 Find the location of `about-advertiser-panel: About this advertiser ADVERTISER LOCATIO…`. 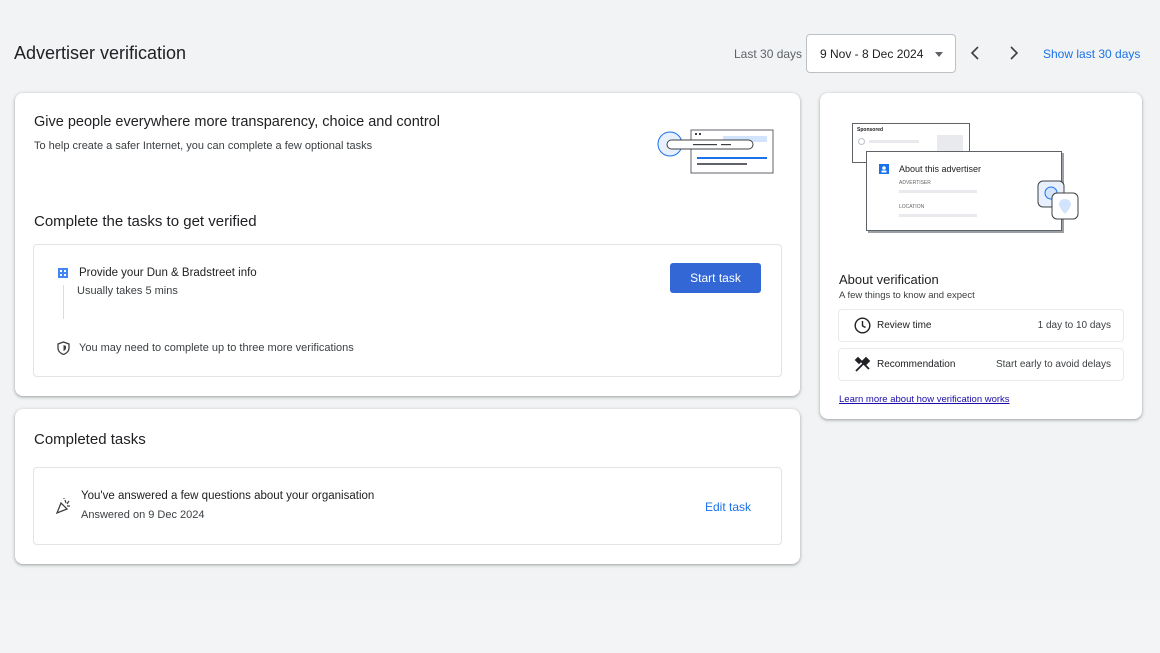

about-advertiser-panel: About this advertiser ADVERTISER LOCATIO… is located at coordinates (964, 191).